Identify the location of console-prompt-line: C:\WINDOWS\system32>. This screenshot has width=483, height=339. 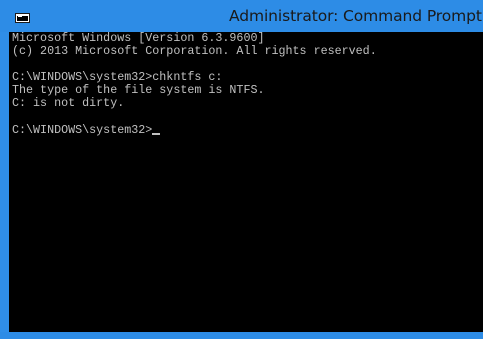
(82, 129).